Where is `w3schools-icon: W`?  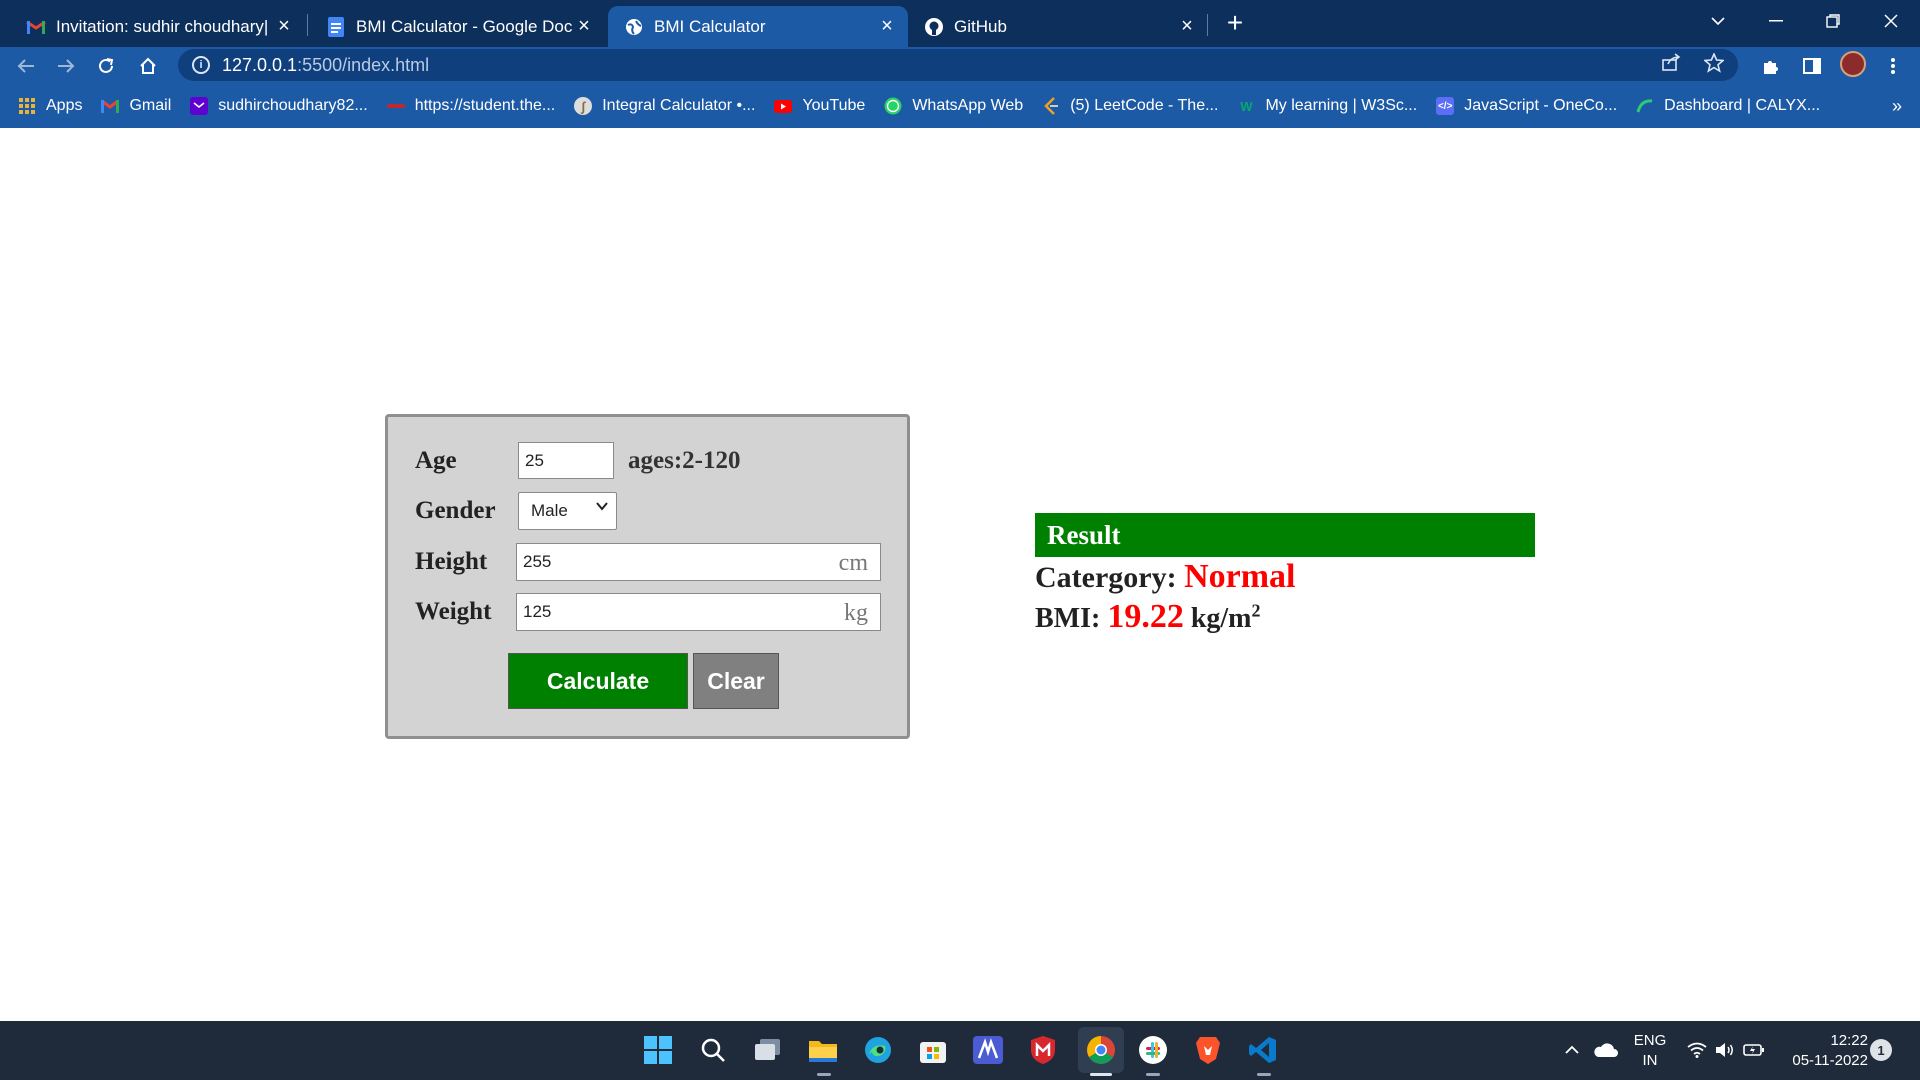
w3schools-icon: W is located at coordinates (1246, 106).